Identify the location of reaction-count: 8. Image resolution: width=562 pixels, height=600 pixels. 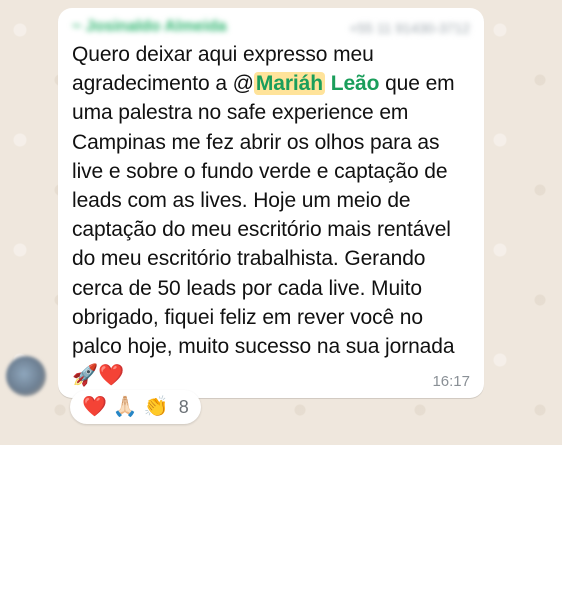
(183, 406).